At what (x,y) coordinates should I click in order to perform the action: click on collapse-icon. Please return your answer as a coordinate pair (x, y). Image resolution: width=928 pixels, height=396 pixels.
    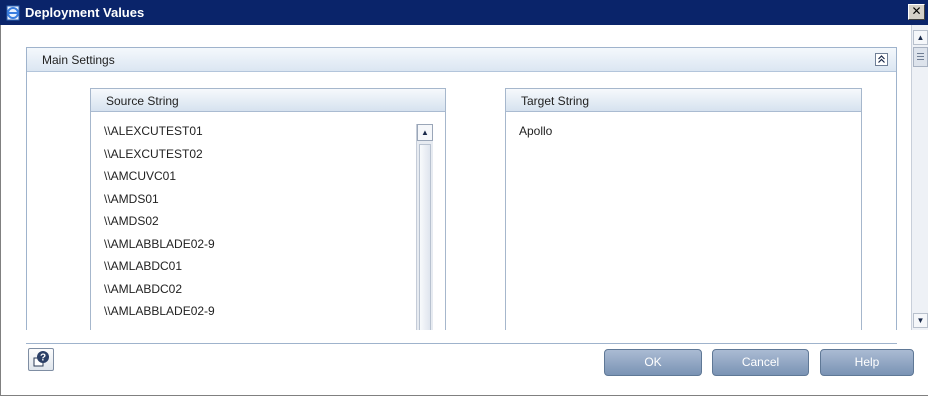
    Looking at the image, I should click on (881, 59).